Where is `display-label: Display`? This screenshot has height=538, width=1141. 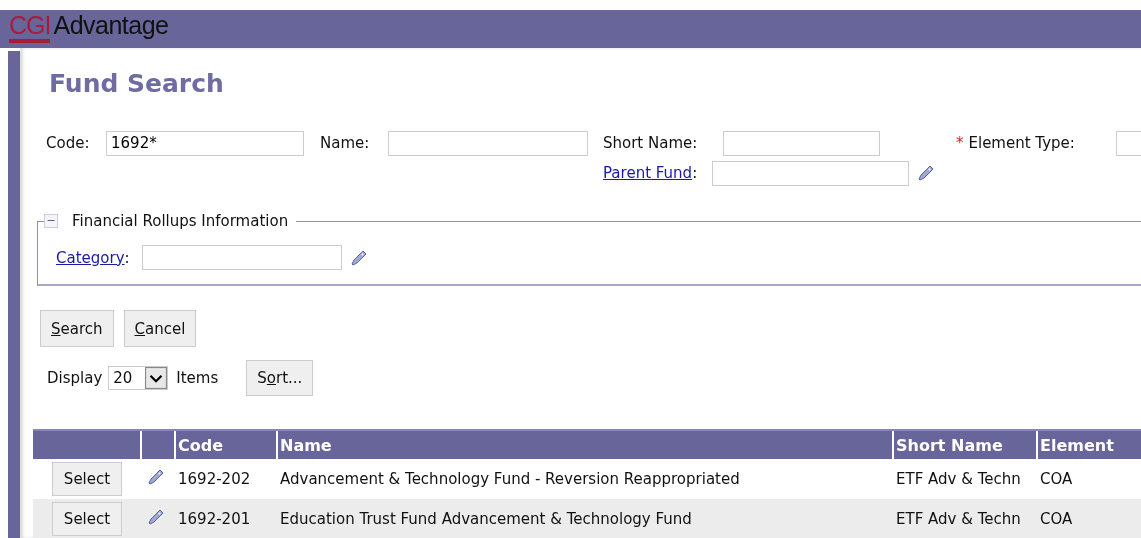
display-label: Display is located at coordinates (75, 378).